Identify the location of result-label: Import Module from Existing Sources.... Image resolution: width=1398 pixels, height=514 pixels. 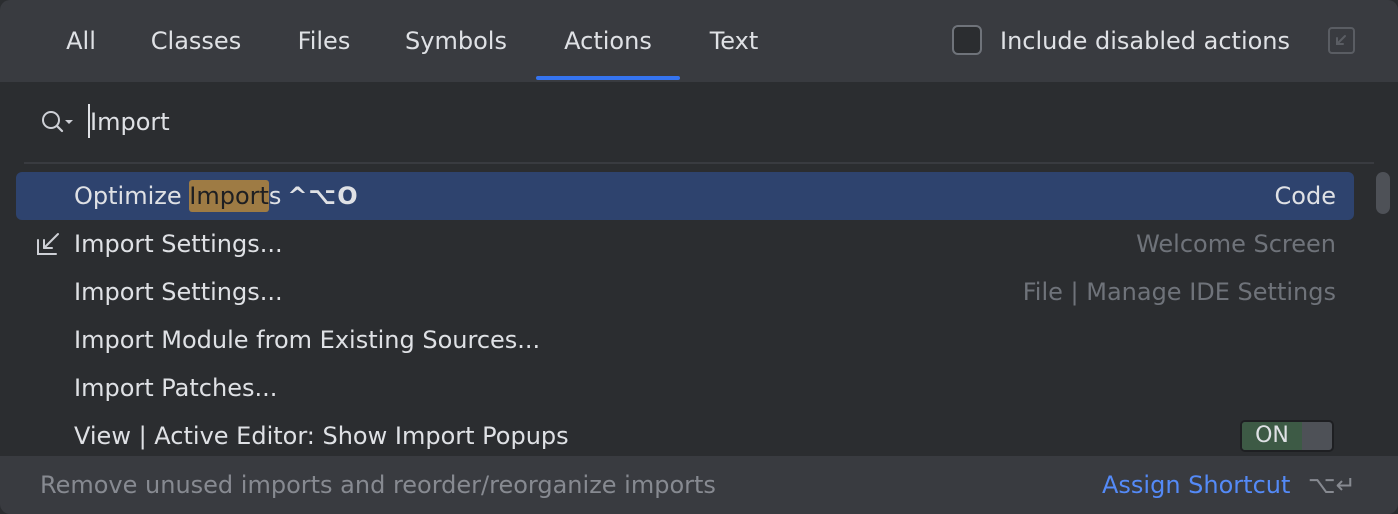
(307, 340).